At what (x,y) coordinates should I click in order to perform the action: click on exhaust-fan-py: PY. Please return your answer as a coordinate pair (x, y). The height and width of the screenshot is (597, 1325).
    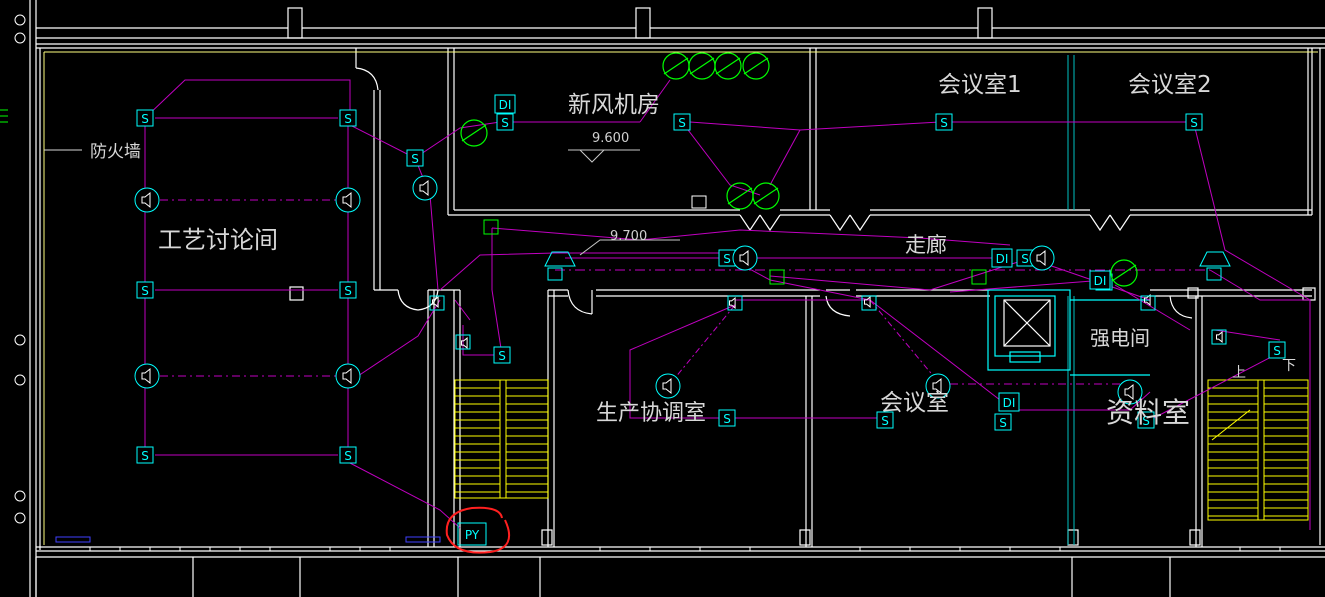
    Looking at the image, I should click on (472, 534).